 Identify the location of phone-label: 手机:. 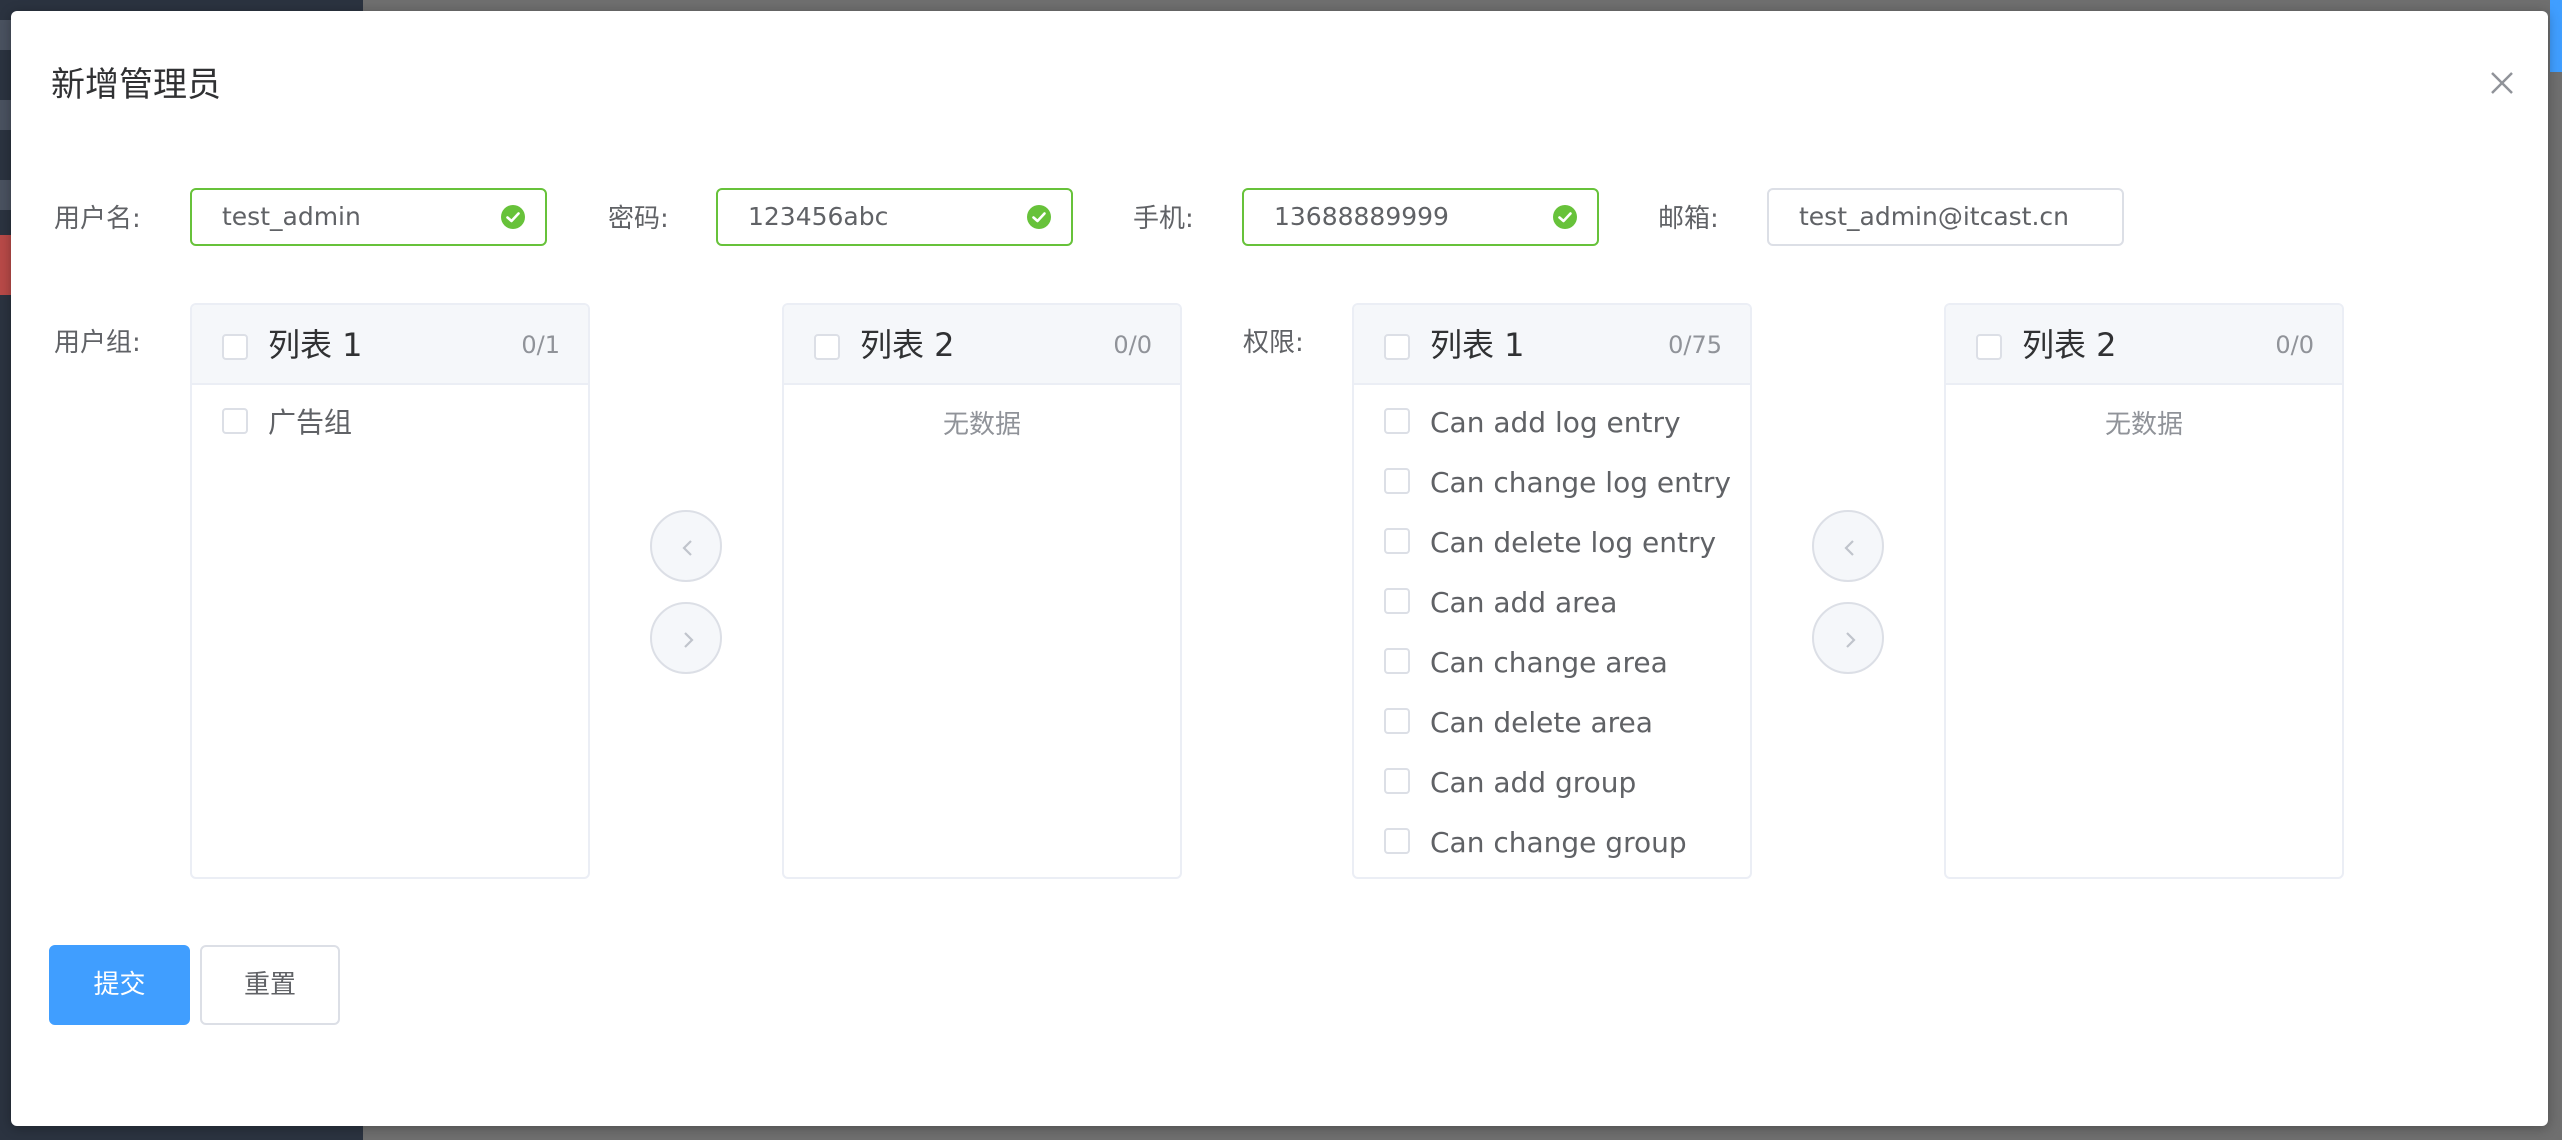
(1163, 219).